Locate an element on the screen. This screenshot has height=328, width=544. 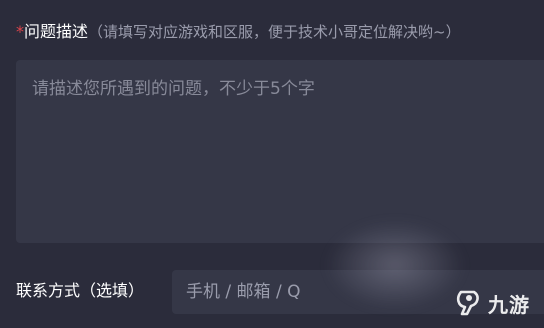
problem-description-label: *问题描述（请填写对应游戏和区服，便于技术小哥定位解决哟~） is located at coordinates (238, 32).